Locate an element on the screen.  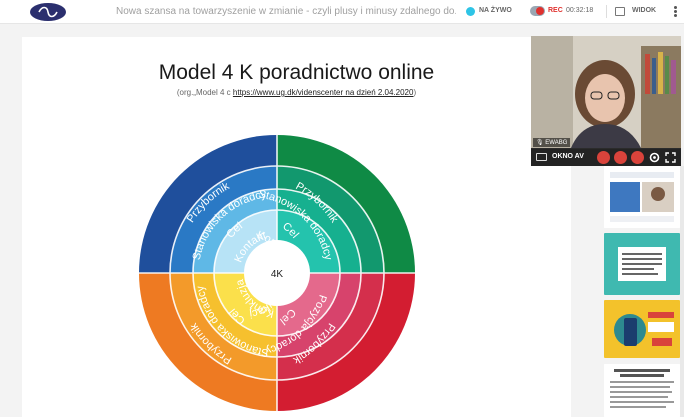
gear-icon is located at coordinates (654, 157).